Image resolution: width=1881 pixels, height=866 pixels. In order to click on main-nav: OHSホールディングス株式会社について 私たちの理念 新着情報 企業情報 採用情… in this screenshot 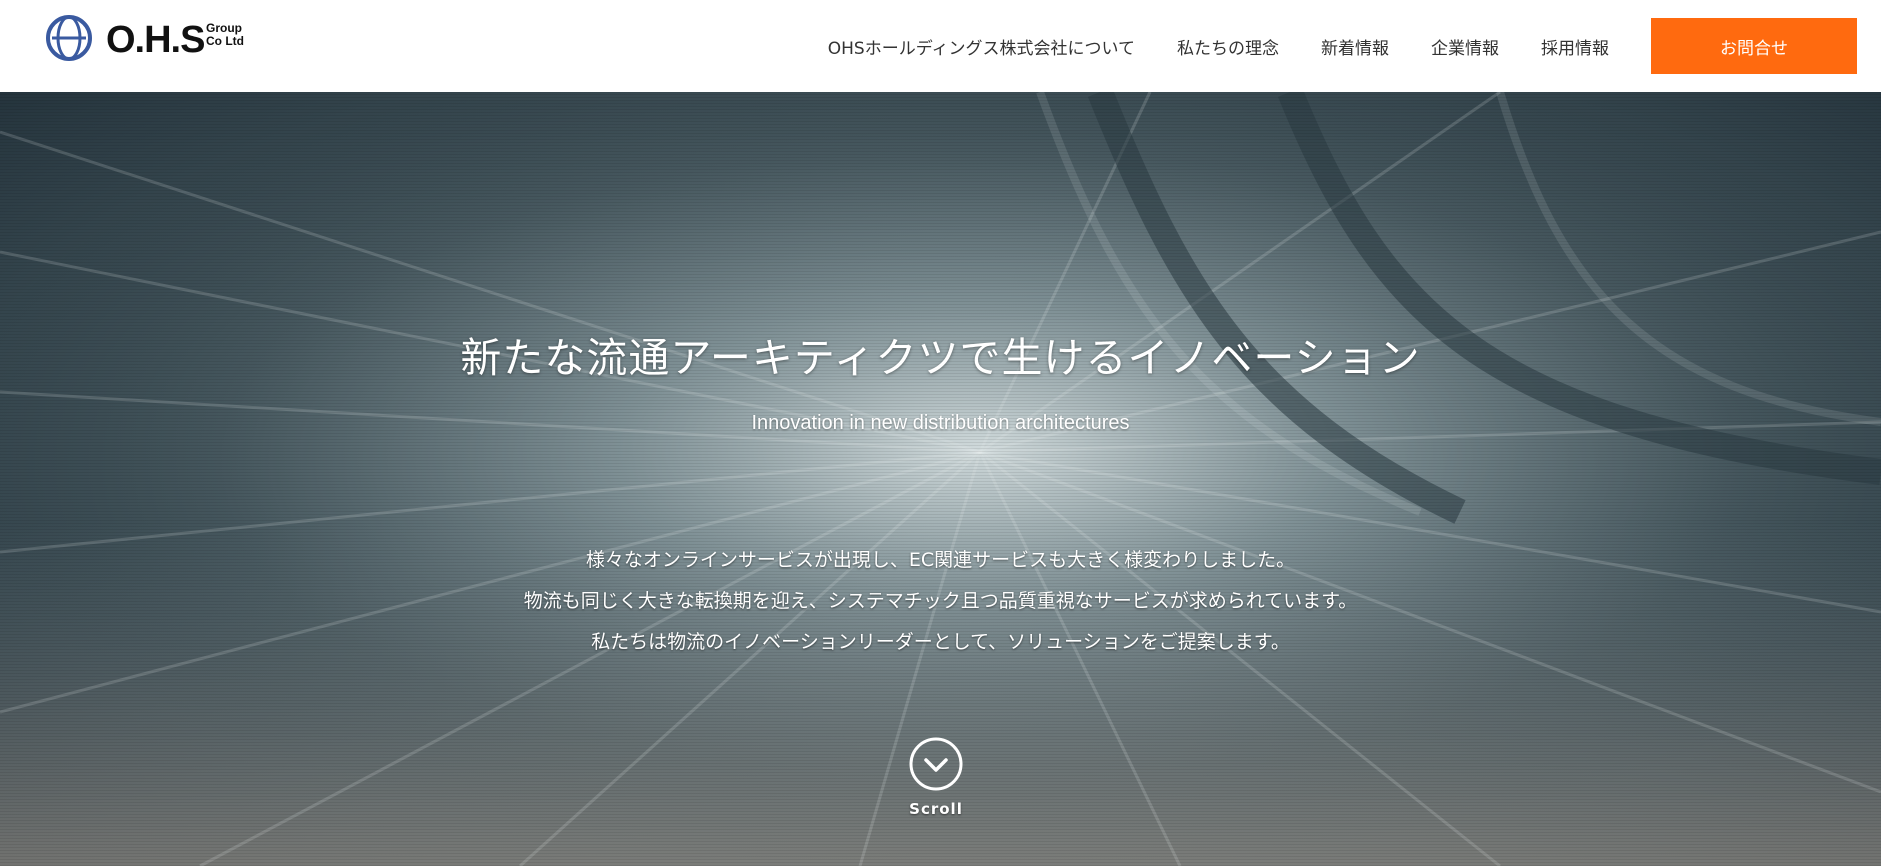, I will do `click(1354, 46)`.